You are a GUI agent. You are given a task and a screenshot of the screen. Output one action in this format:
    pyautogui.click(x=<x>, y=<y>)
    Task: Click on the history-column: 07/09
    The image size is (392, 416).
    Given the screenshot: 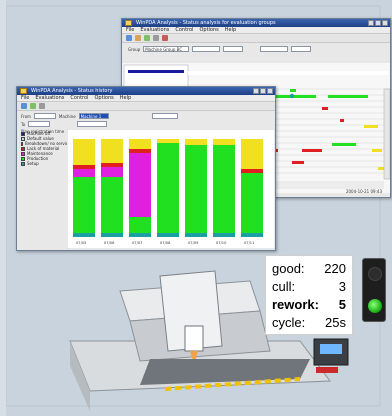 What is the action you would take?
    pyautogui.click(x=196, y=192)
    